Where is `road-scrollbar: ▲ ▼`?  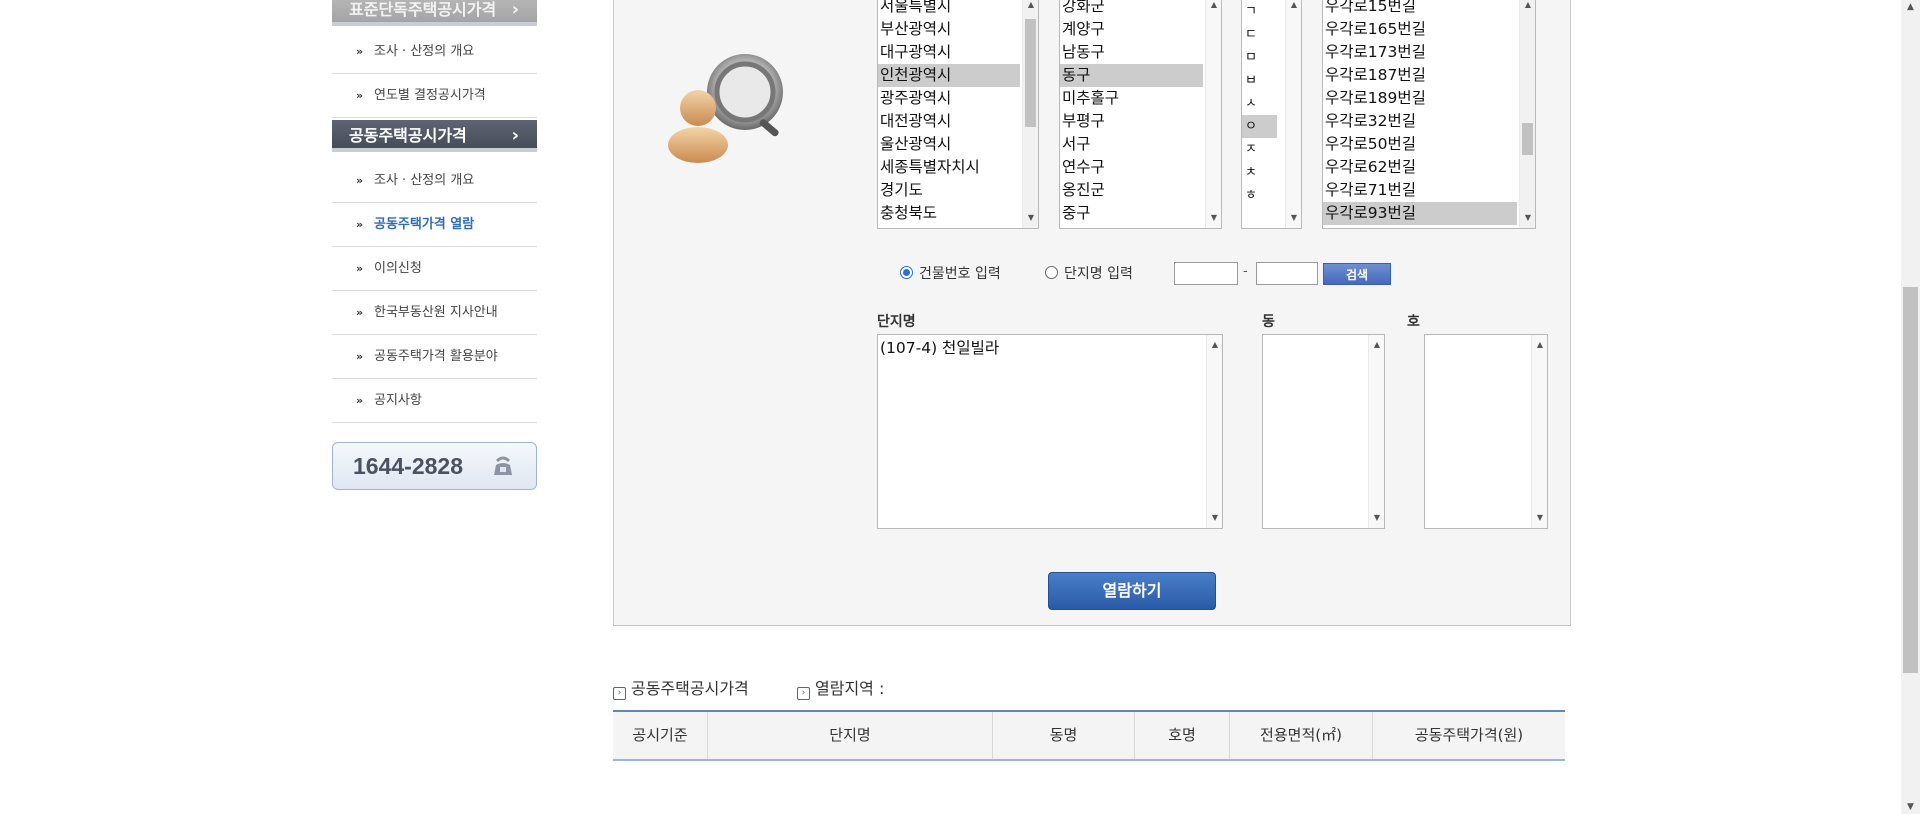
road-scrollbar: ▲ ▼ is located at coordinates (1527, 114).